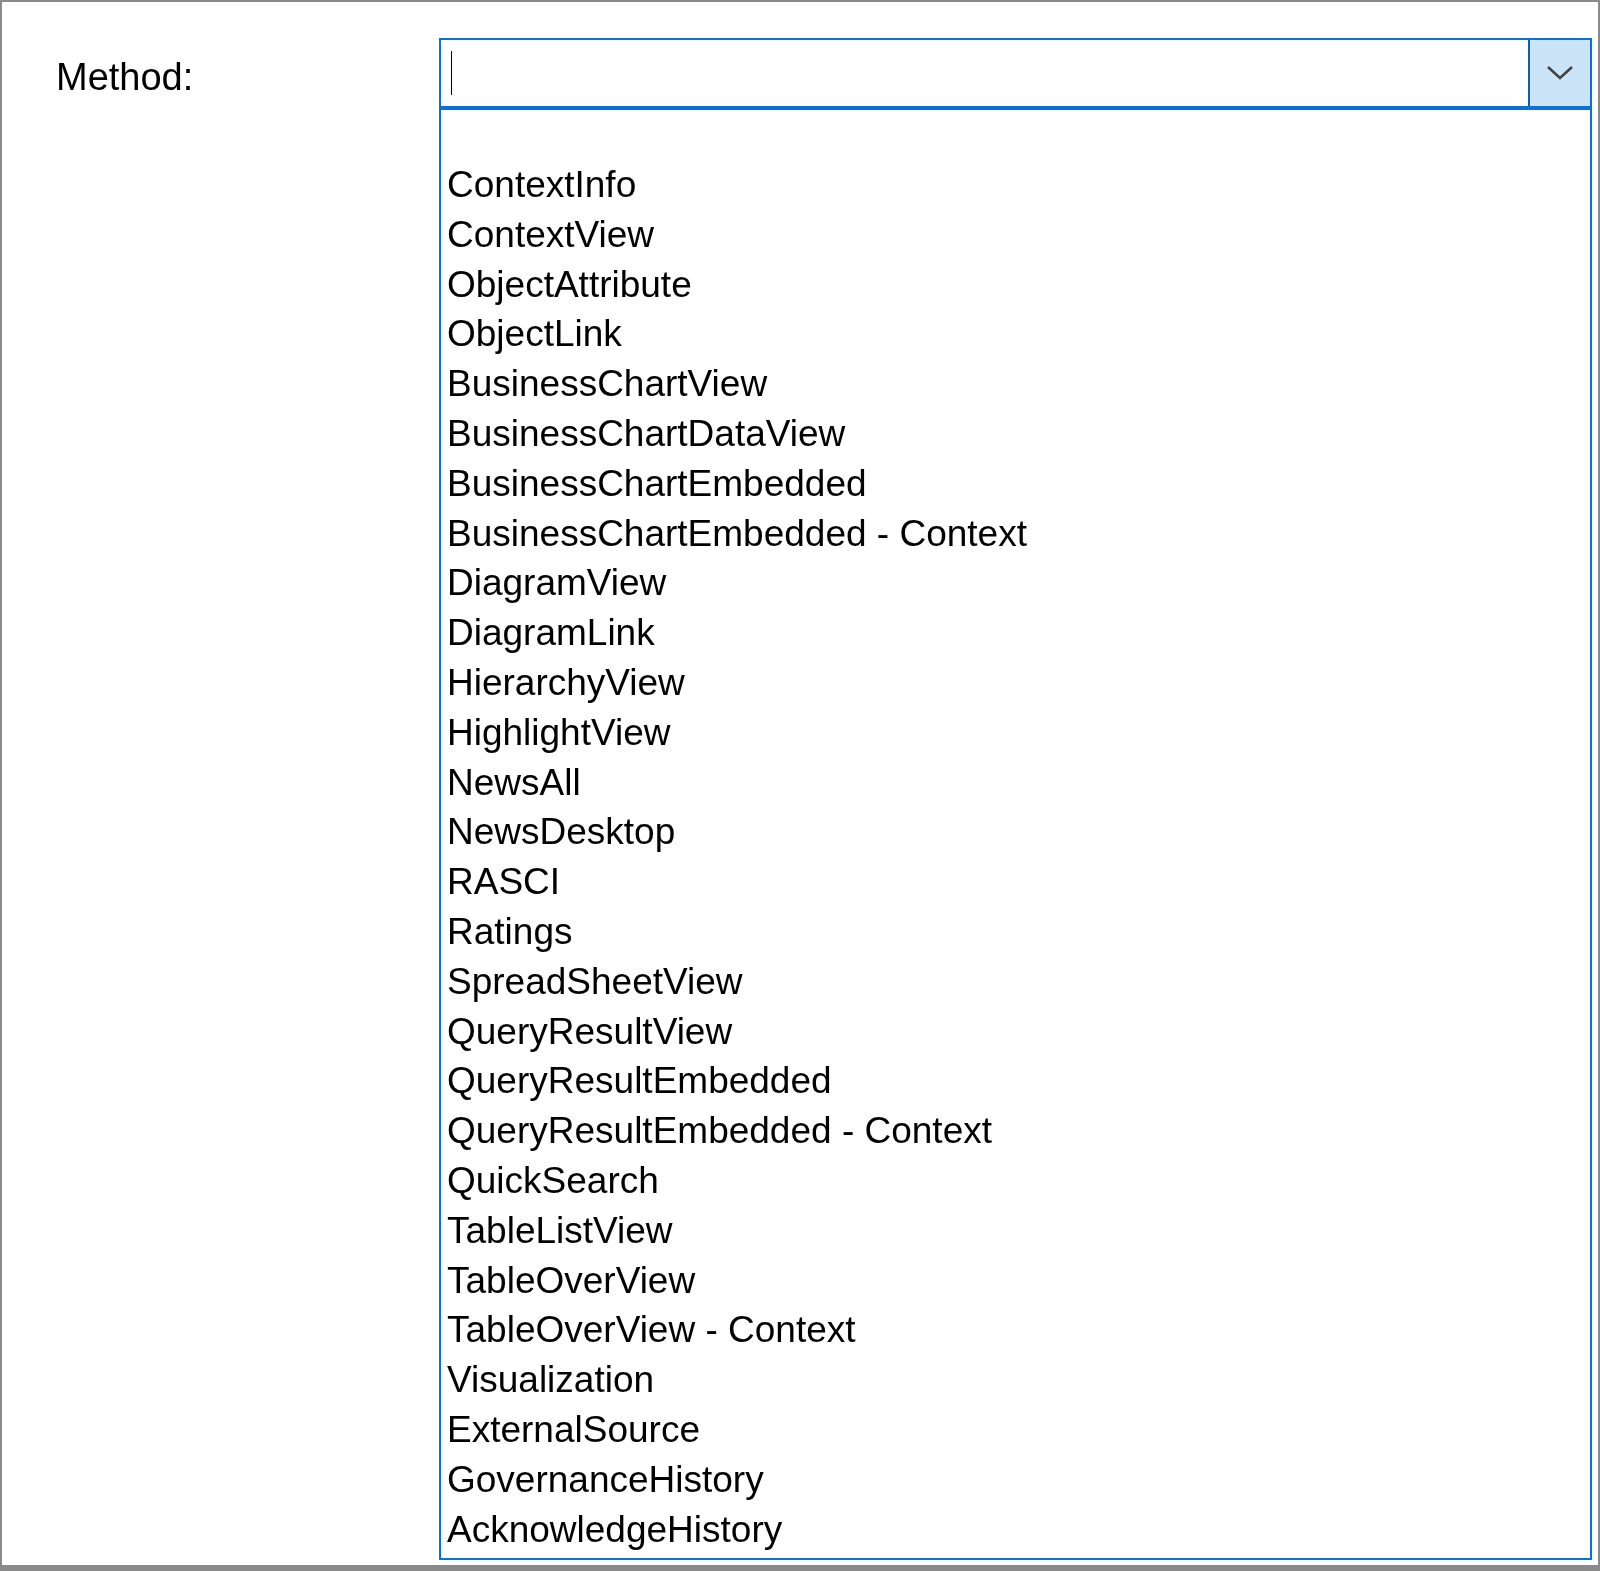  What do you see at coordinates (125, 77) in the screenshot?
I see `method-label: Method:` at bounding box center [125, 77].